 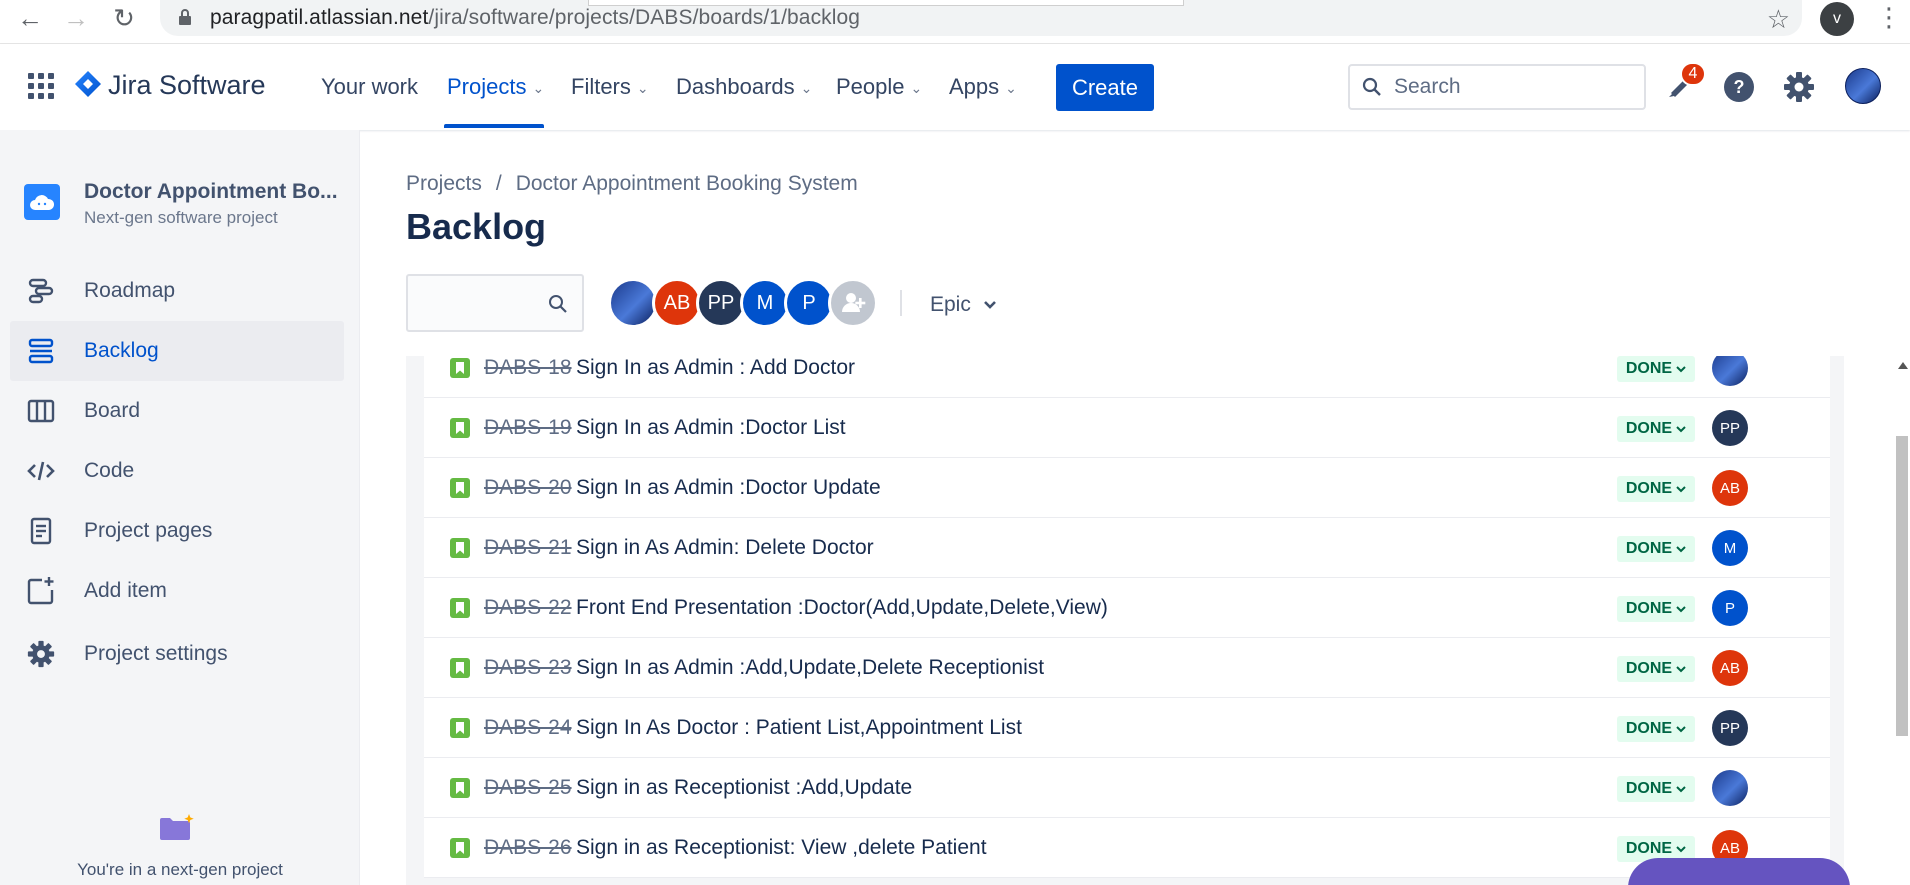 What do you see at coordinates (879, 87) in the screenshot?
I see `nav-people: People ⌄` at bounding box center [879, 87].